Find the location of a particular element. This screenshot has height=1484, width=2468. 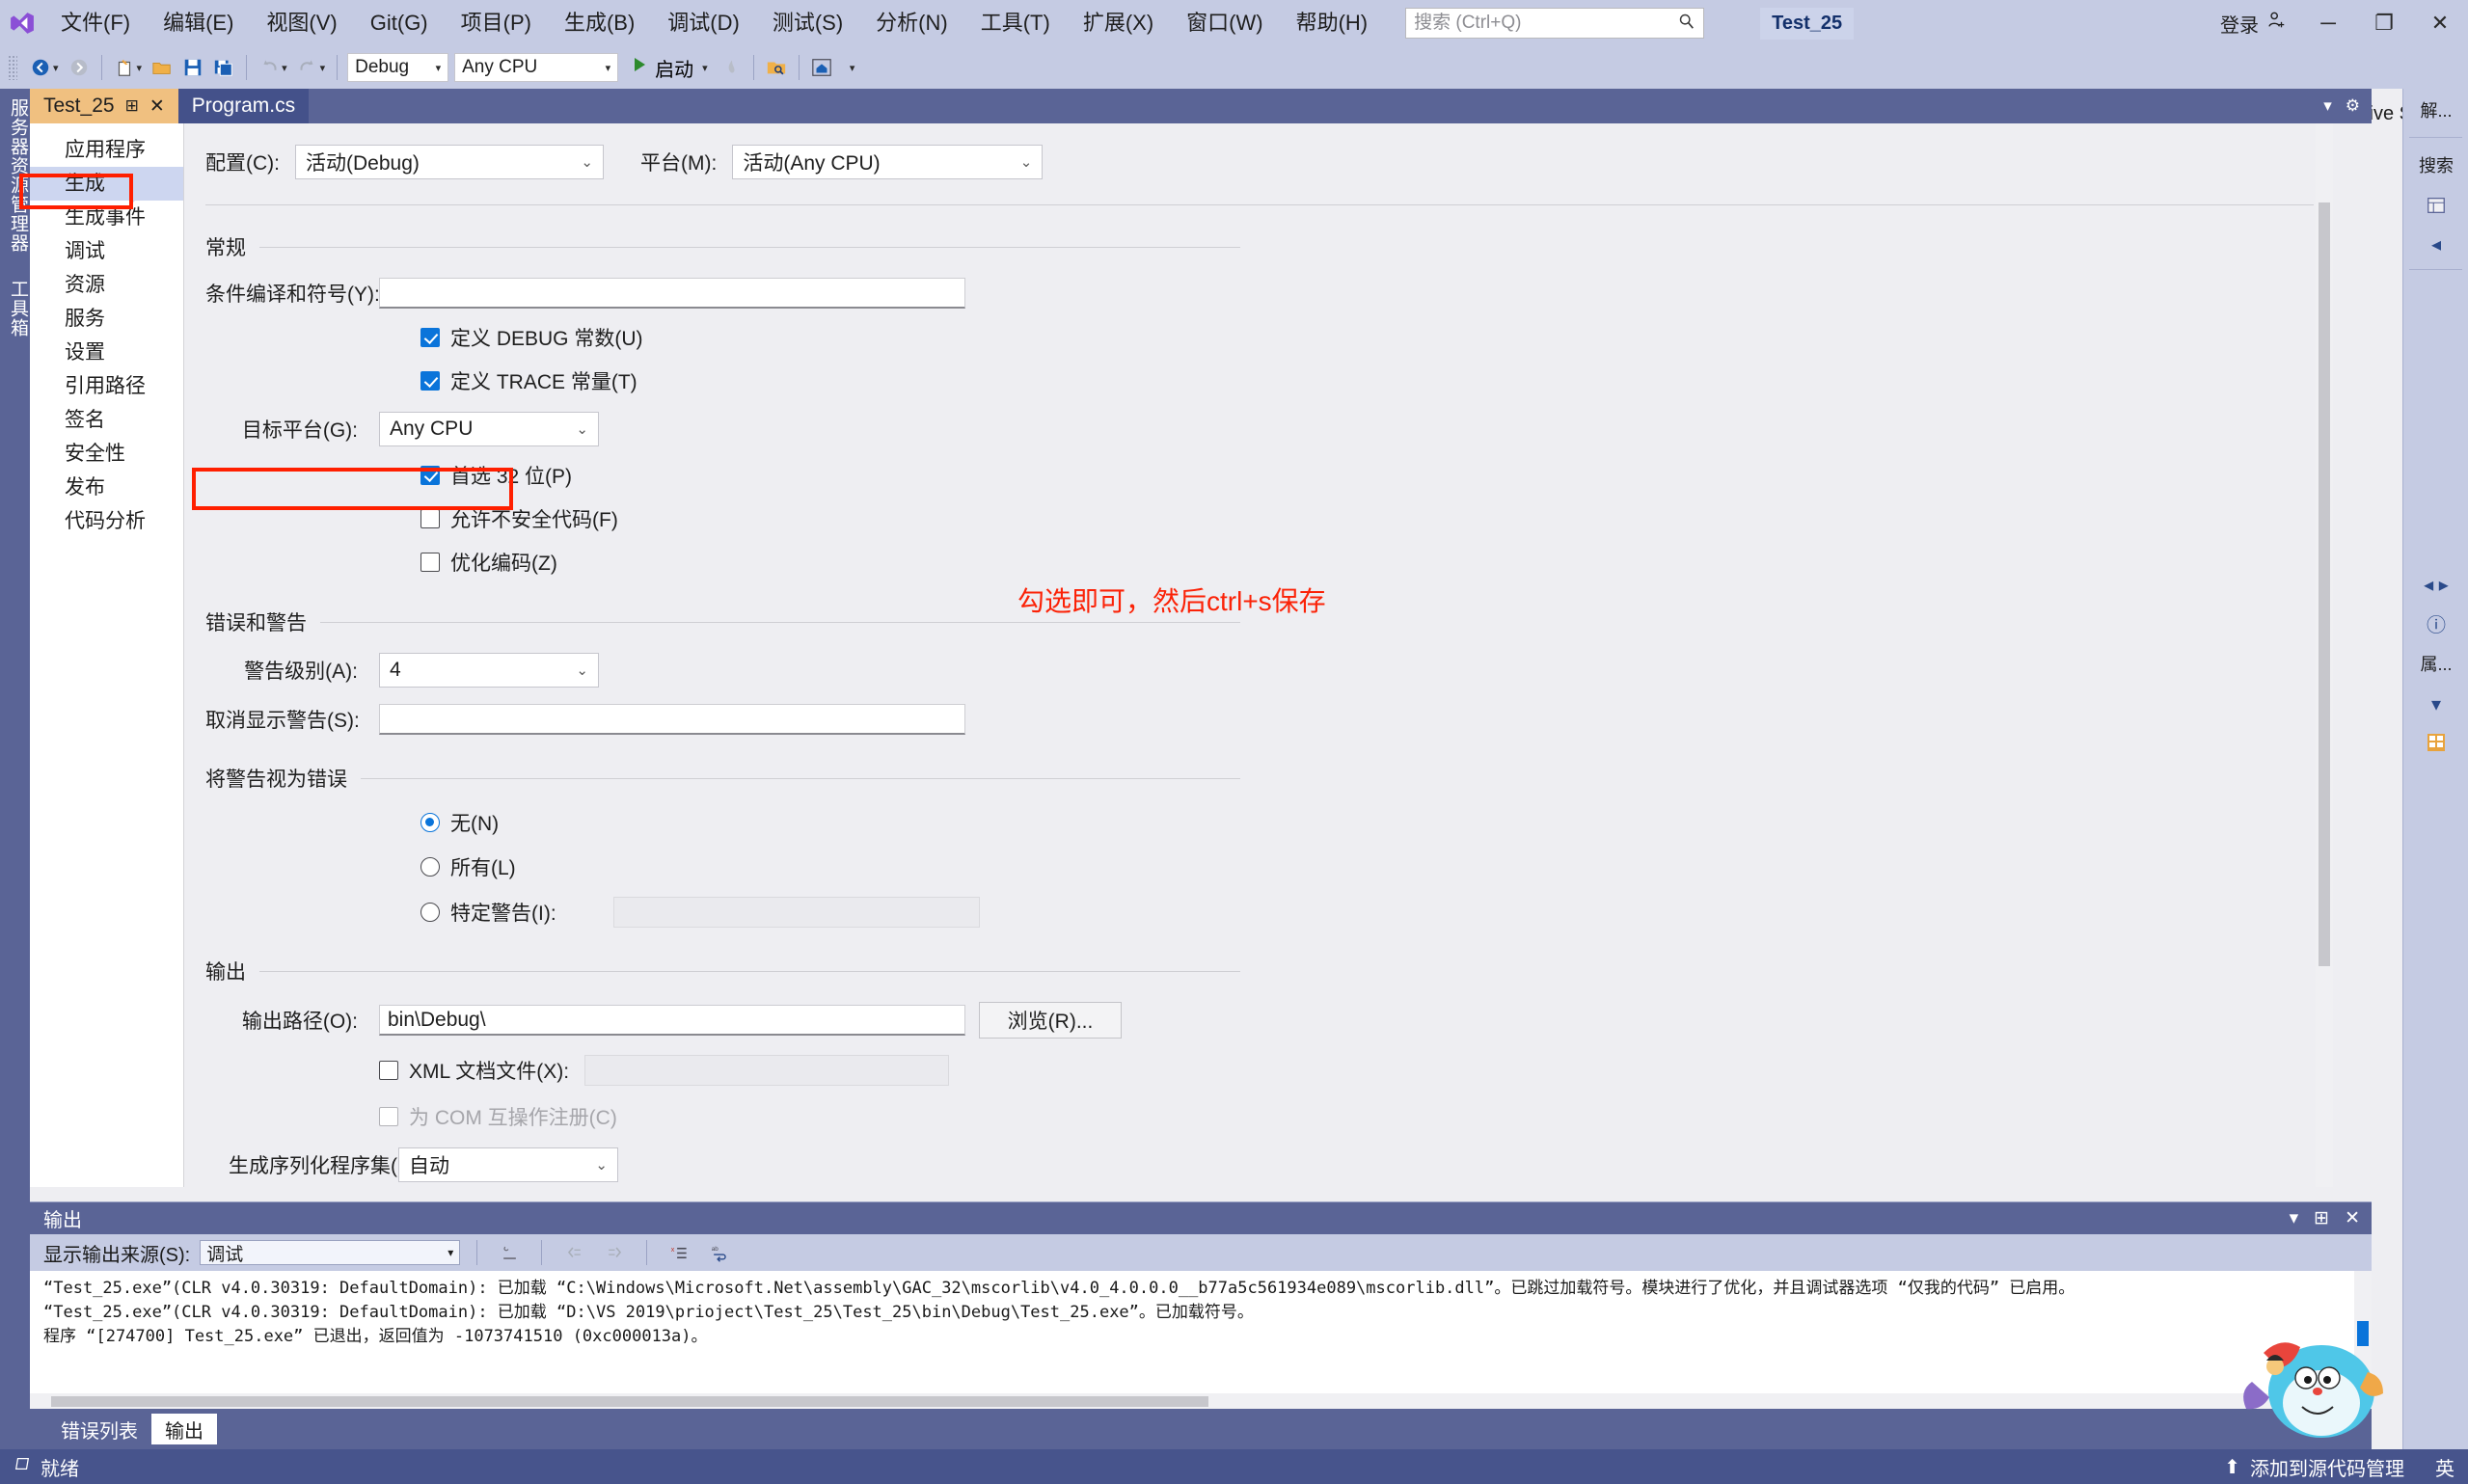

menu-analyze: 分析(N) is located at coordinates (911, 23).